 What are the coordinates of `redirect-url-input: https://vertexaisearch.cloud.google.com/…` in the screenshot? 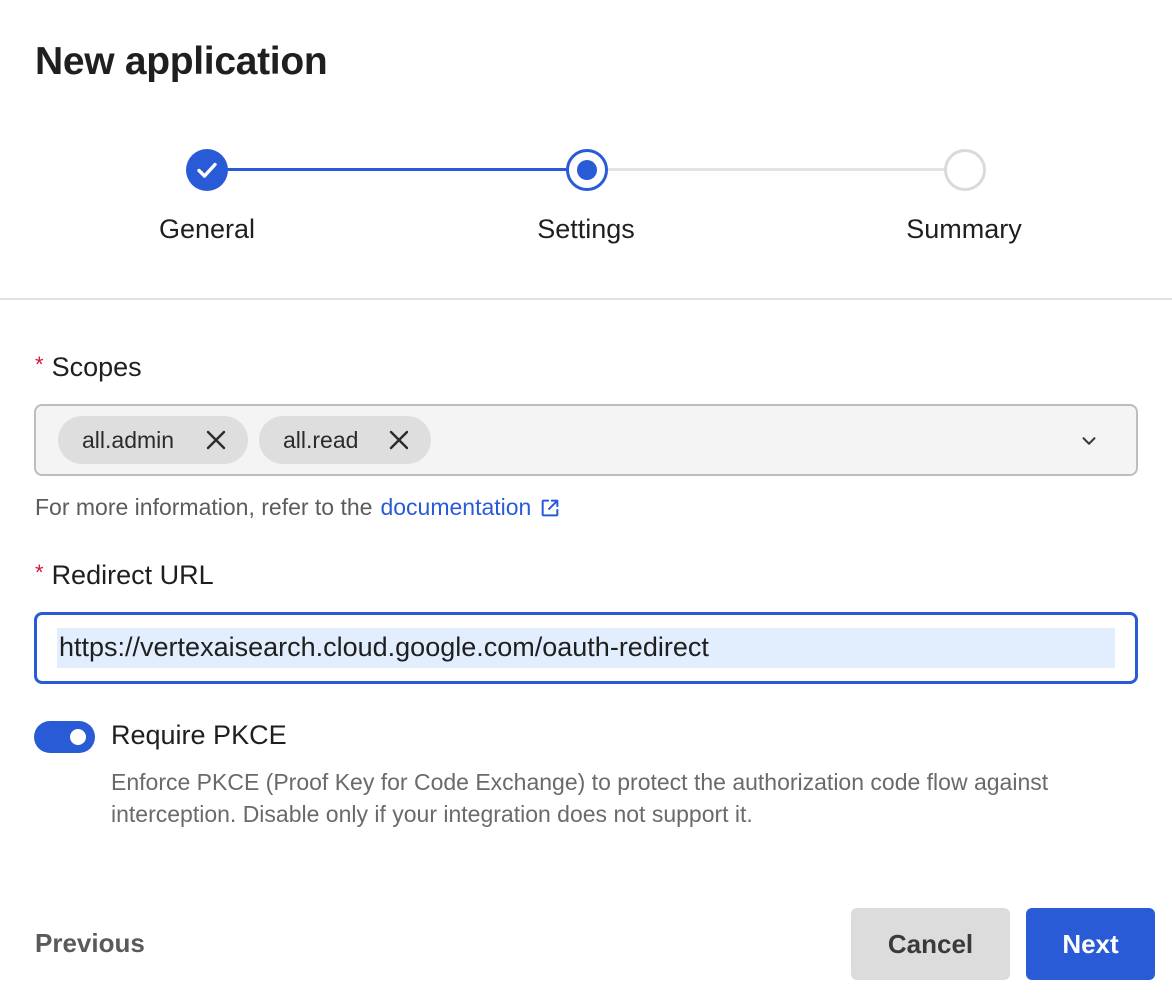 It's located at (586, 648).